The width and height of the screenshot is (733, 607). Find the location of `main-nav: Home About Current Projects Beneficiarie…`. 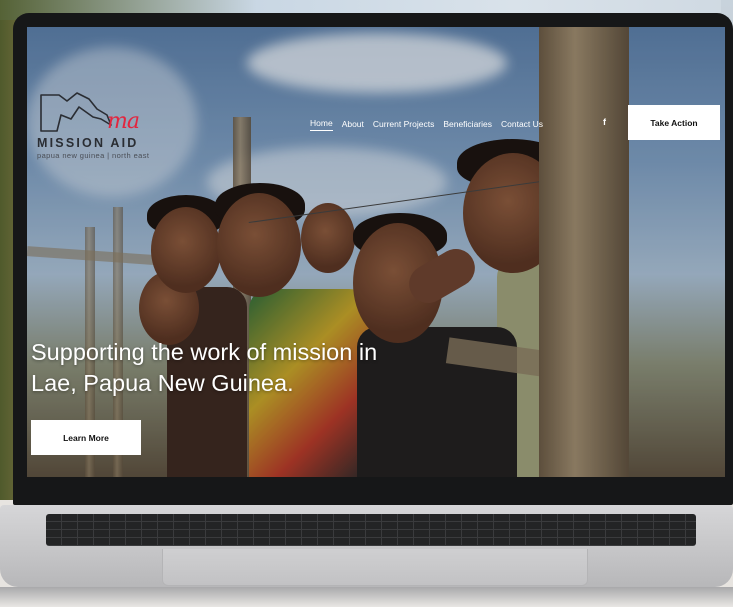

main-nav: Home About Current Projects Beneficiarie… is located at coordinates (426, 124).